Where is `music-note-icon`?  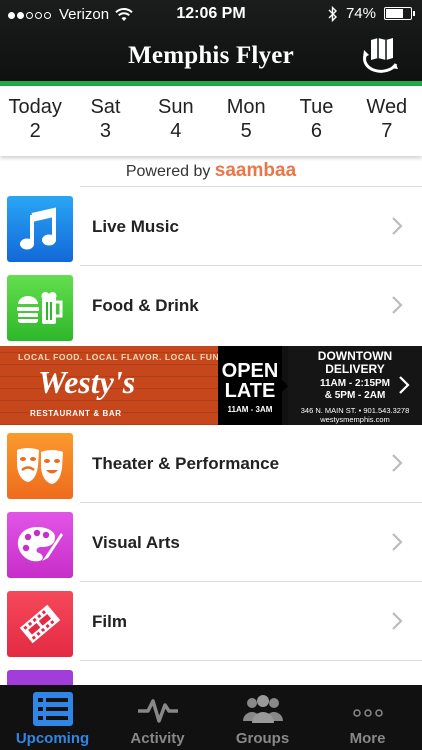 music-note-icon is located at coordinates (38, 228).